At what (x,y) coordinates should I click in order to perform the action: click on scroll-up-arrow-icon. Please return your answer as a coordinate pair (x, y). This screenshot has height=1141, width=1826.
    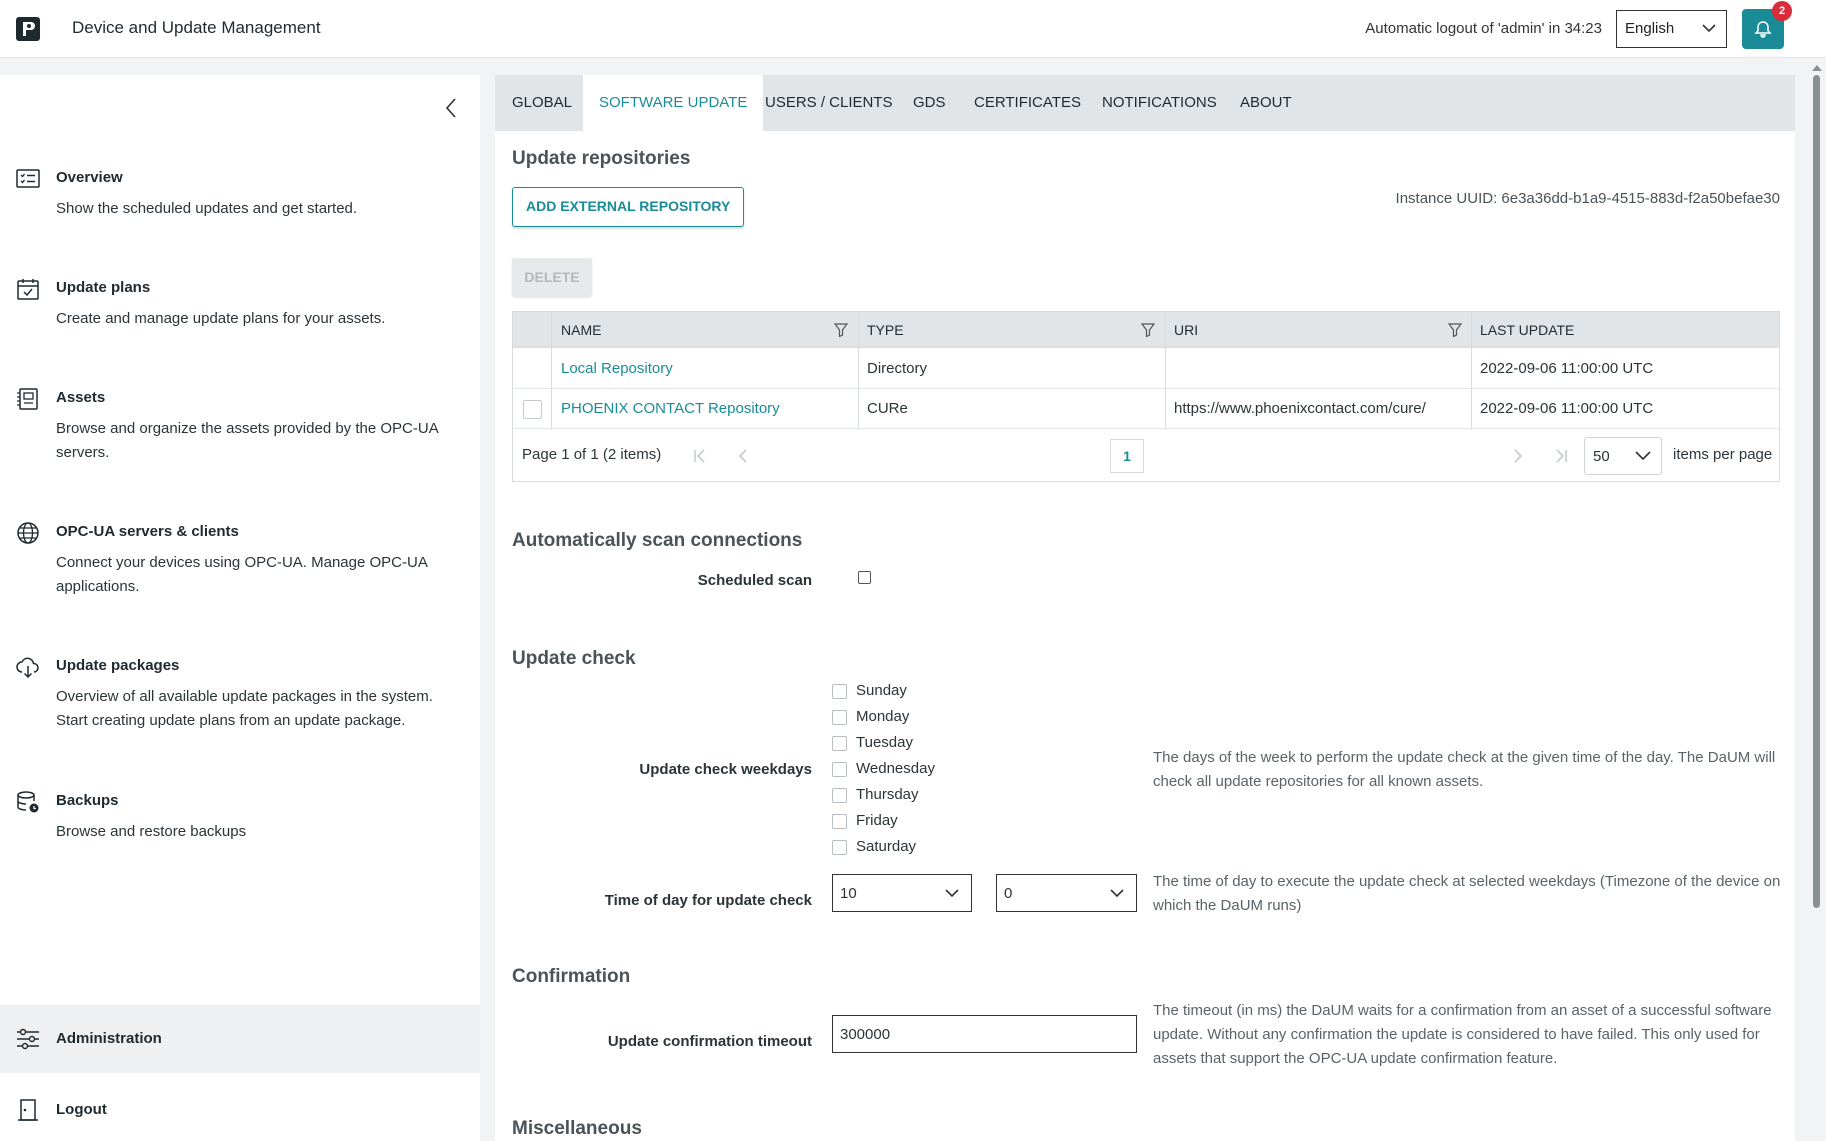
    Looking at the image, I should click on (1817, 68).